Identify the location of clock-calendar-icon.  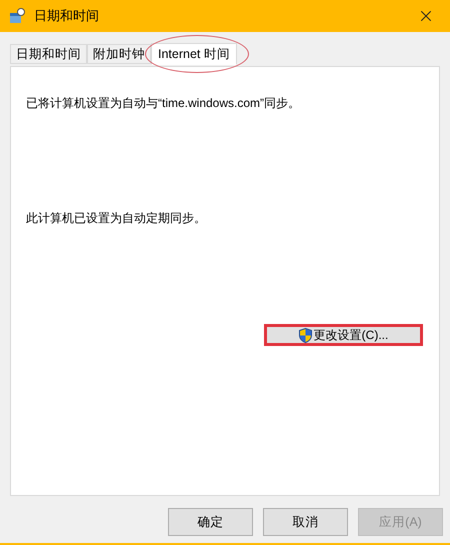
(17, 16).